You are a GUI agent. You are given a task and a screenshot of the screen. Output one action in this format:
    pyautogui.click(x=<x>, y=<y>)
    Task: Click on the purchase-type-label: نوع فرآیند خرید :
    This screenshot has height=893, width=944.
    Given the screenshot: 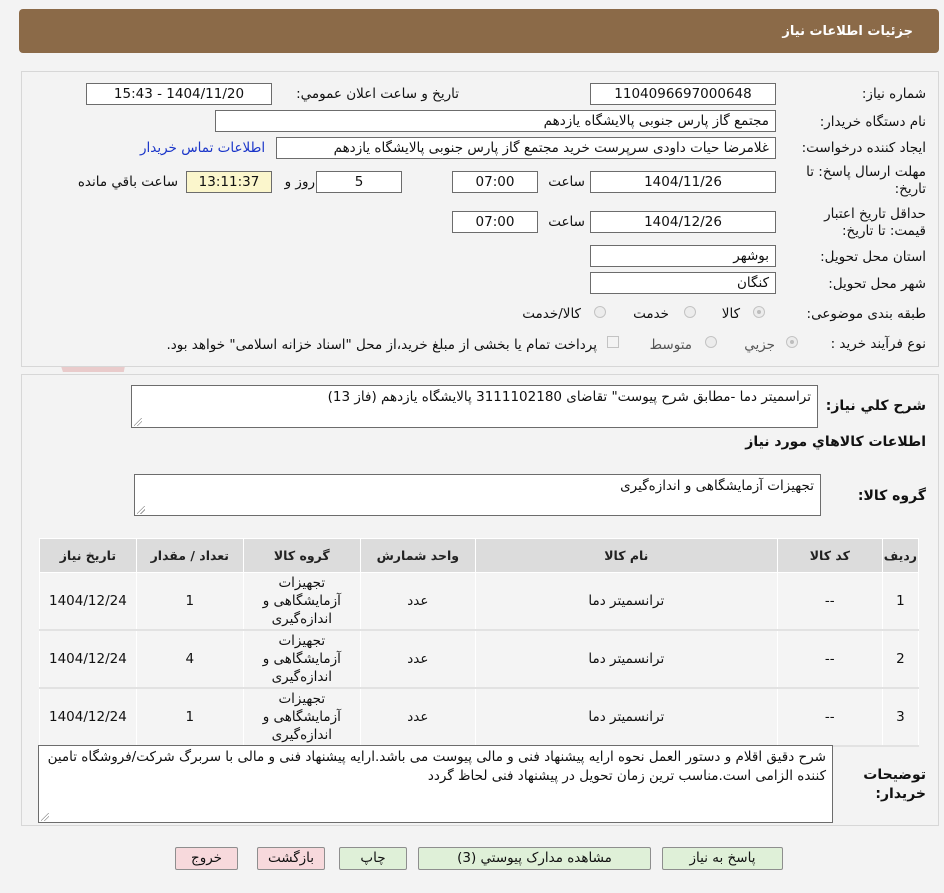 What is the action you would take?
    pyautogui.click(x=878, y=344)
    